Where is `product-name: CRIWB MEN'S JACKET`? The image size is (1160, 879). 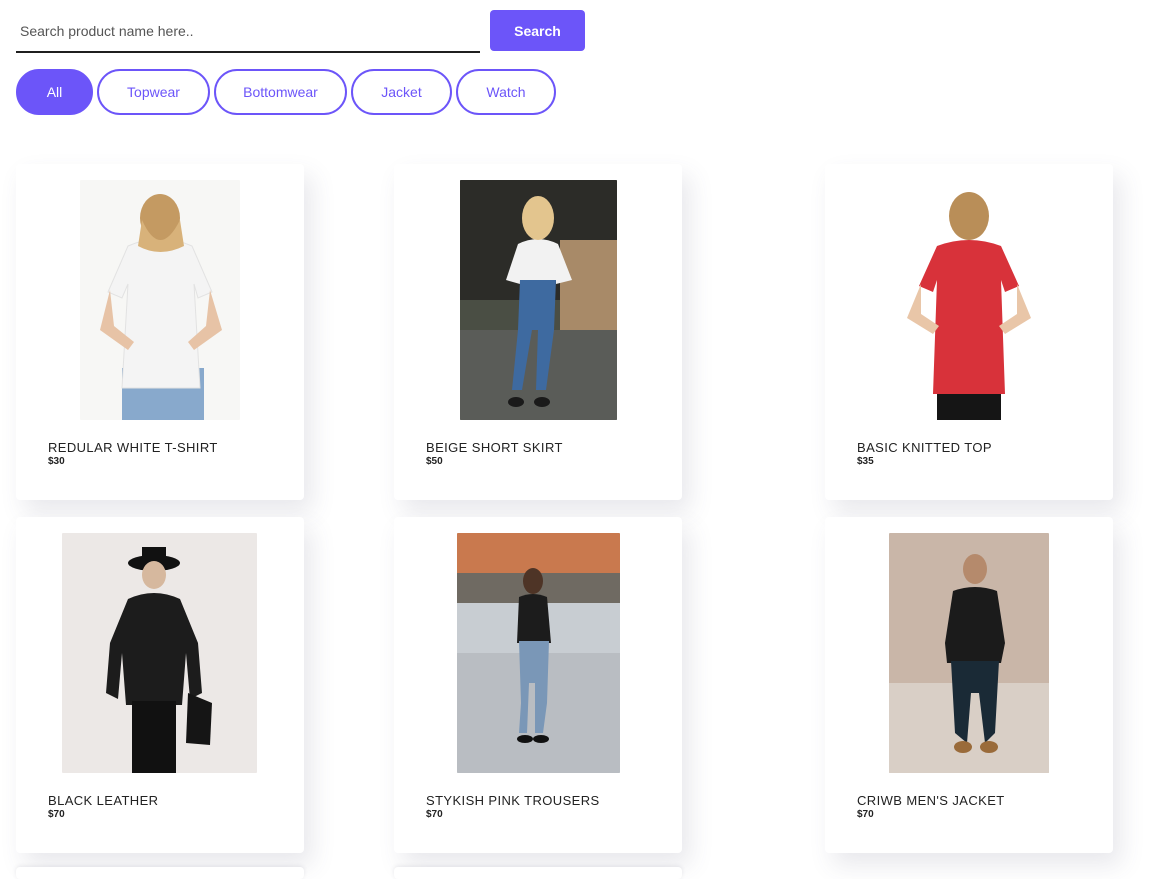 product-name: CRIWB MEN'S JACKET is located at coordinates (931, 800).